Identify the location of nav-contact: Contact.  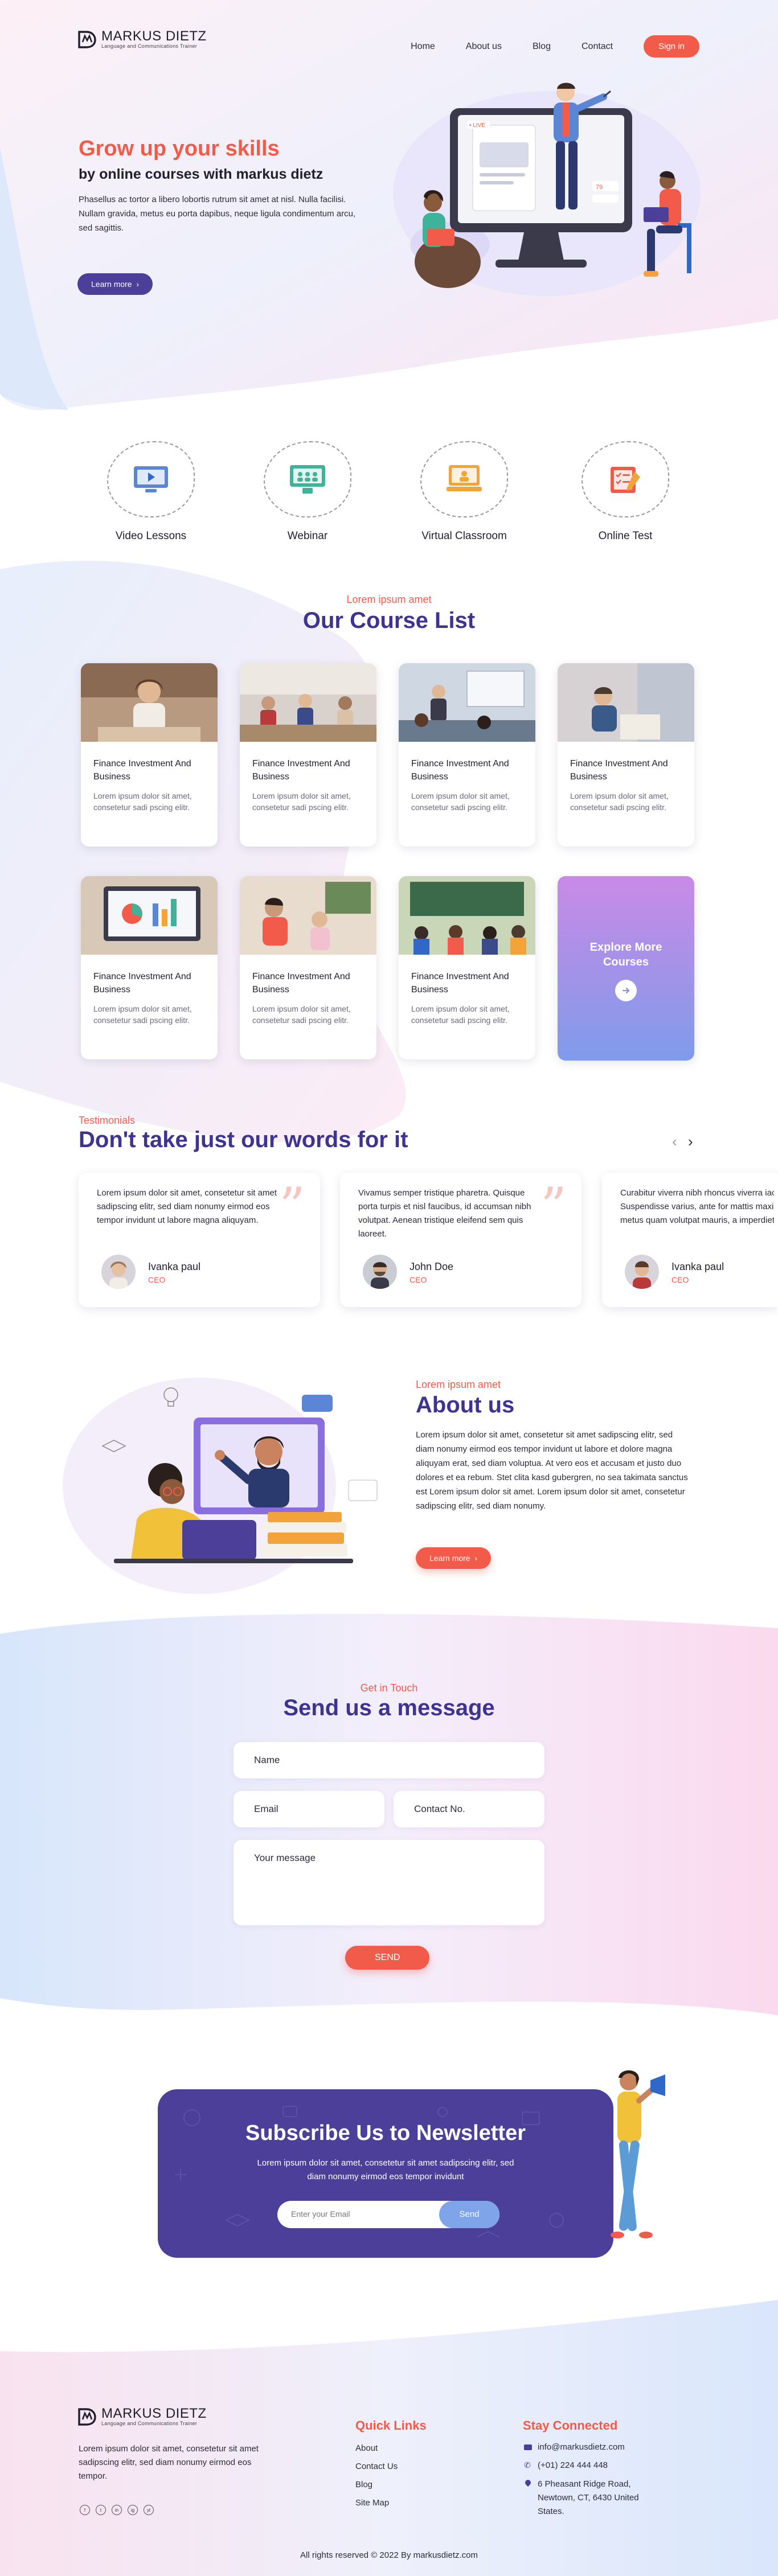
(597, 47).